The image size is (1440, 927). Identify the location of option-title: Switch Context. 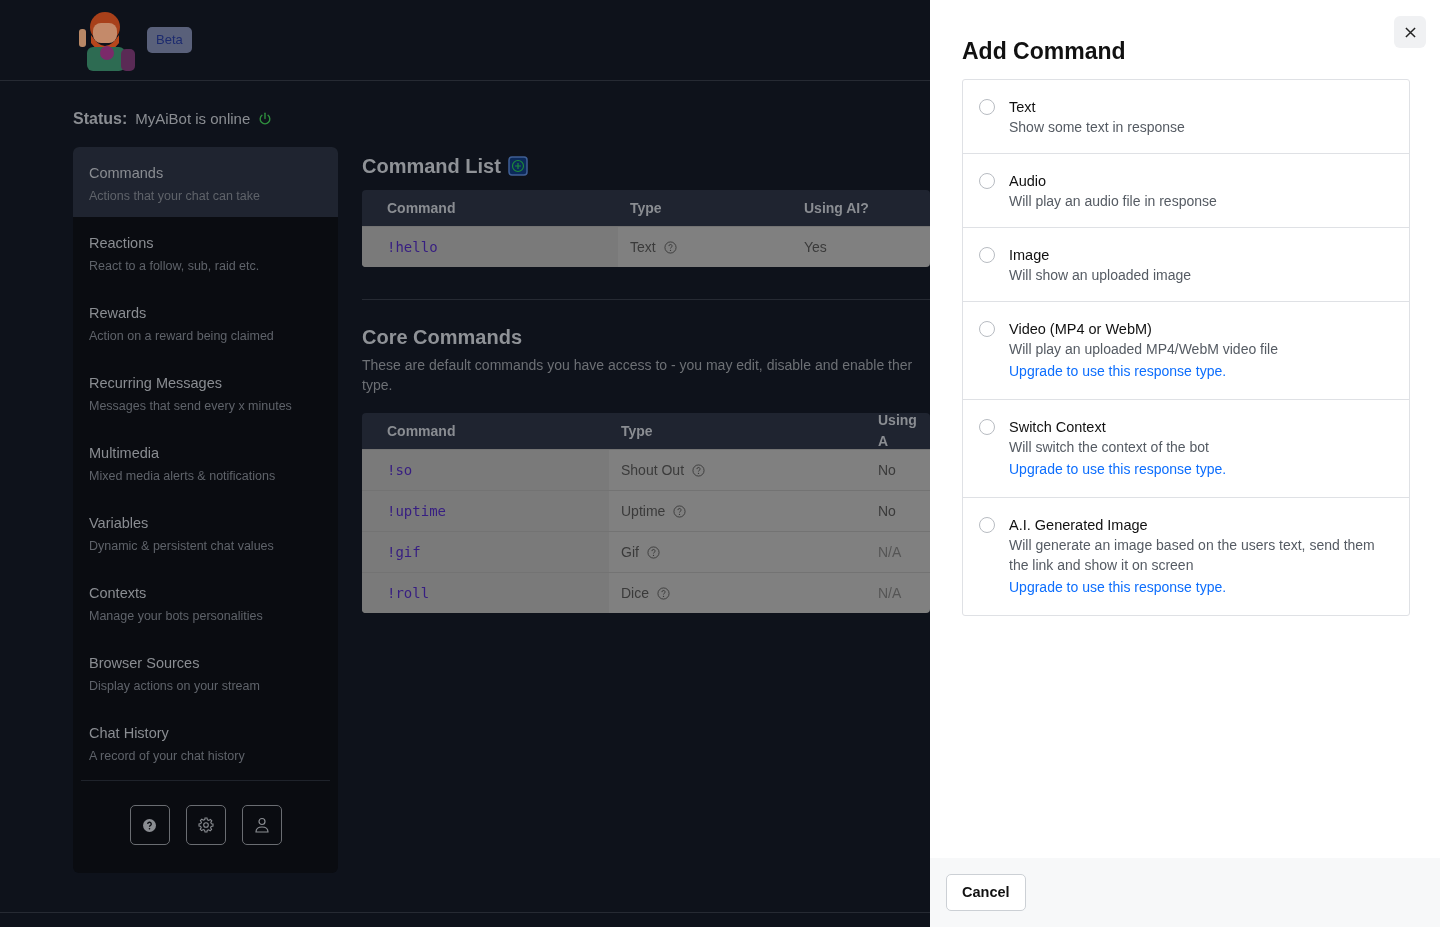
(1058, 427).